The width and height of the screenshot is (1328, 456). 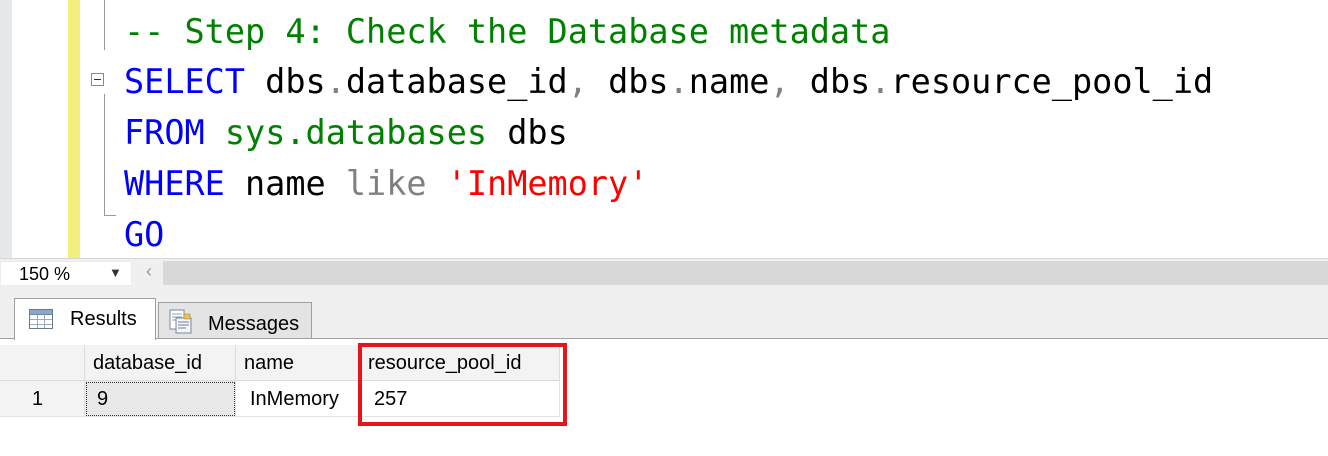 I want to click on keyword-from: FROM, so click(x=164, y=132).